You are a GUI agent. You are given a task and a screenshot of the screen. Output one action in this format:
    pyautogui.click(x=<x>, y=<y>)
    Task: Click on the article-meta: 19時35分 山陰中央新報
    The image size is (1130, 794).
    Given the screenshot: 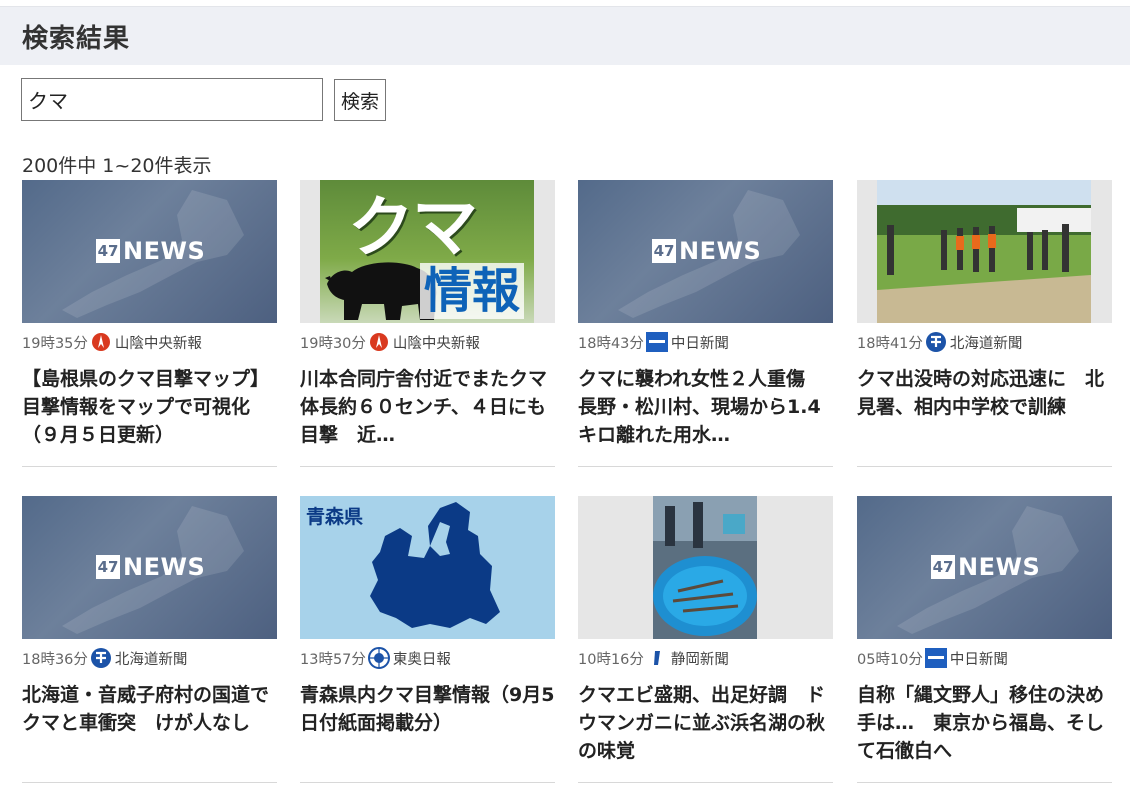 What is the action you would take?
    pyautogui.click(x=112, y=342)
    